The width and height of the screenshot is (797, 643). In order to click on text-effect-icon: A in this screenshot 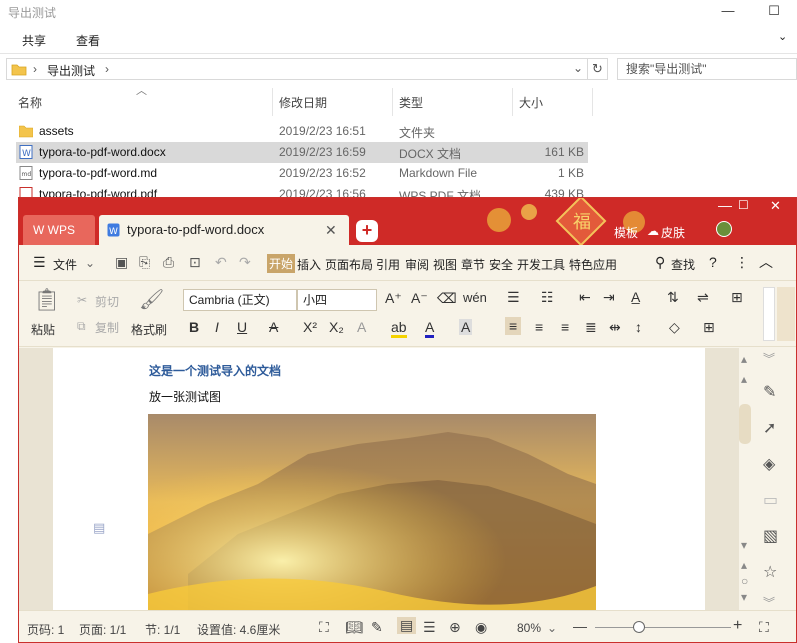, I will do `click(361, 327)`.